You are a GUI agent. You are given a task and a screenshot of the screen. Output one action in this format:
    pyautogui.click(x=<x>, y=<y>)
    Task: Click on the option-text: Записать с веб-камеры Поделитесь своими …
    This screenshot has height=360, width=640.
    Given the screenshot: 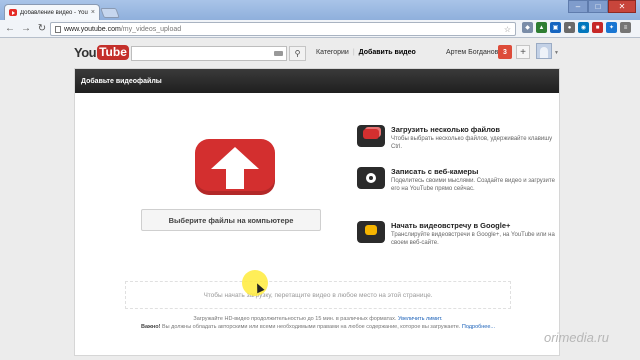 What is the action you would take?
    pyautogui.click(x=474, y=180)
    